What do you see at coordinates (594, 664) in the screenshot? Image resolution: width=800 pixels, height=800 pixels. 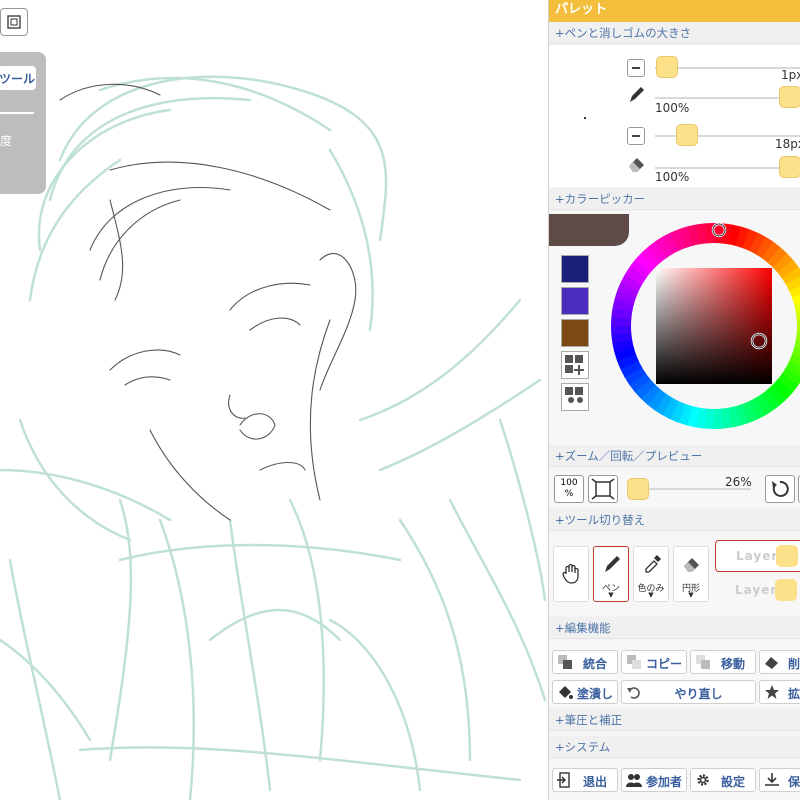 I see `merge-button-label: 統合` at bounding box center [594, 664].